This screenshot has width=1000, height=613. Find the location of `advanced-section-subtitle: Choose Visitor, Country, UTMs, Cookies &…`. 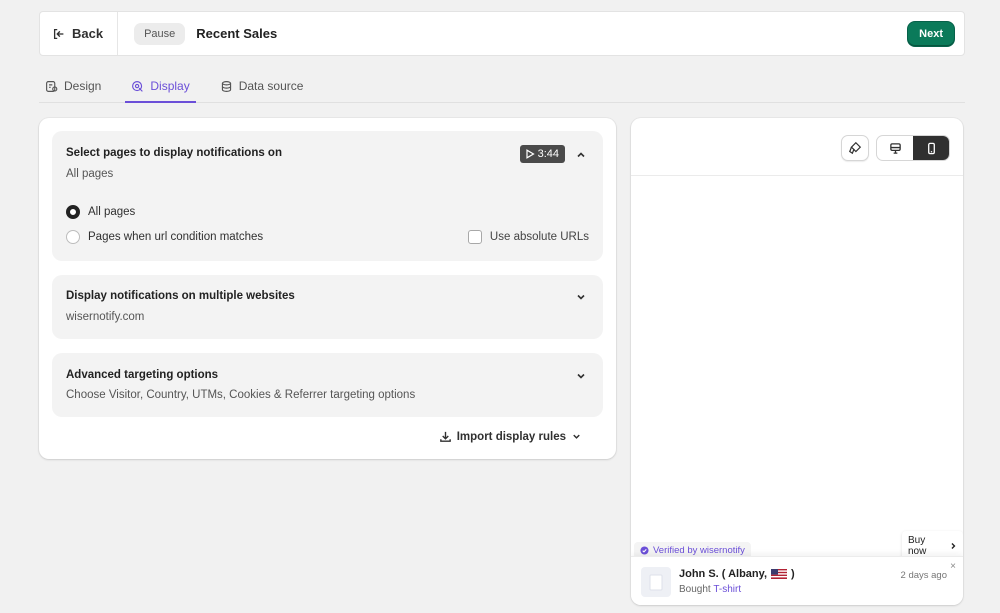

advanced-section-subtitle: Choose Visitor, Country, UTMs, Cookies &… is located at coordinates (241, 395).